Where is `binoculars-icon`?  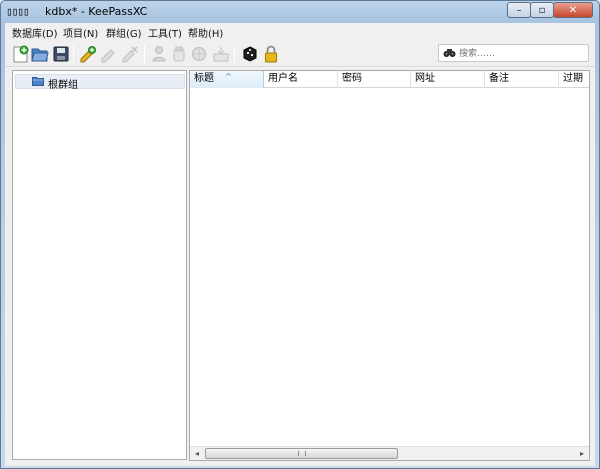 binoculars-icon is located at coordinates (449, 54).